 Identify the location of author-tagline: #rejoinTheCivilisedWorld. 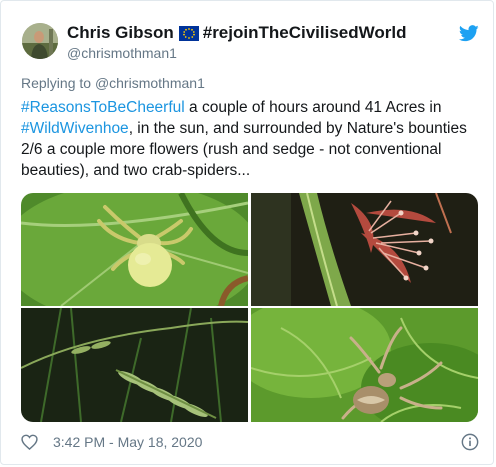
(304, 32).